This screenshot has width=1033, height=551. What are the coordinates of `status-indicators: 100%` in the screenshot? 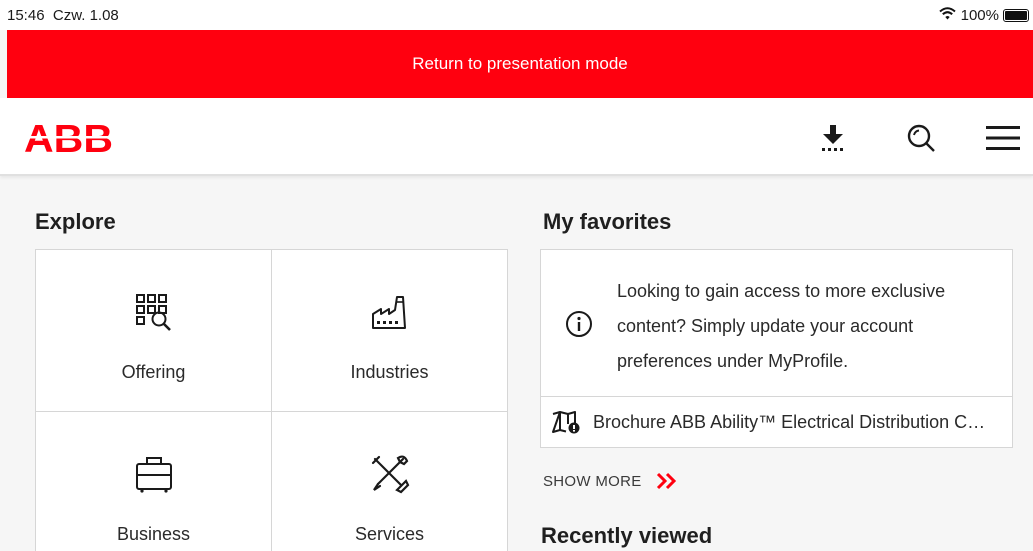 It's located at (983, 15).